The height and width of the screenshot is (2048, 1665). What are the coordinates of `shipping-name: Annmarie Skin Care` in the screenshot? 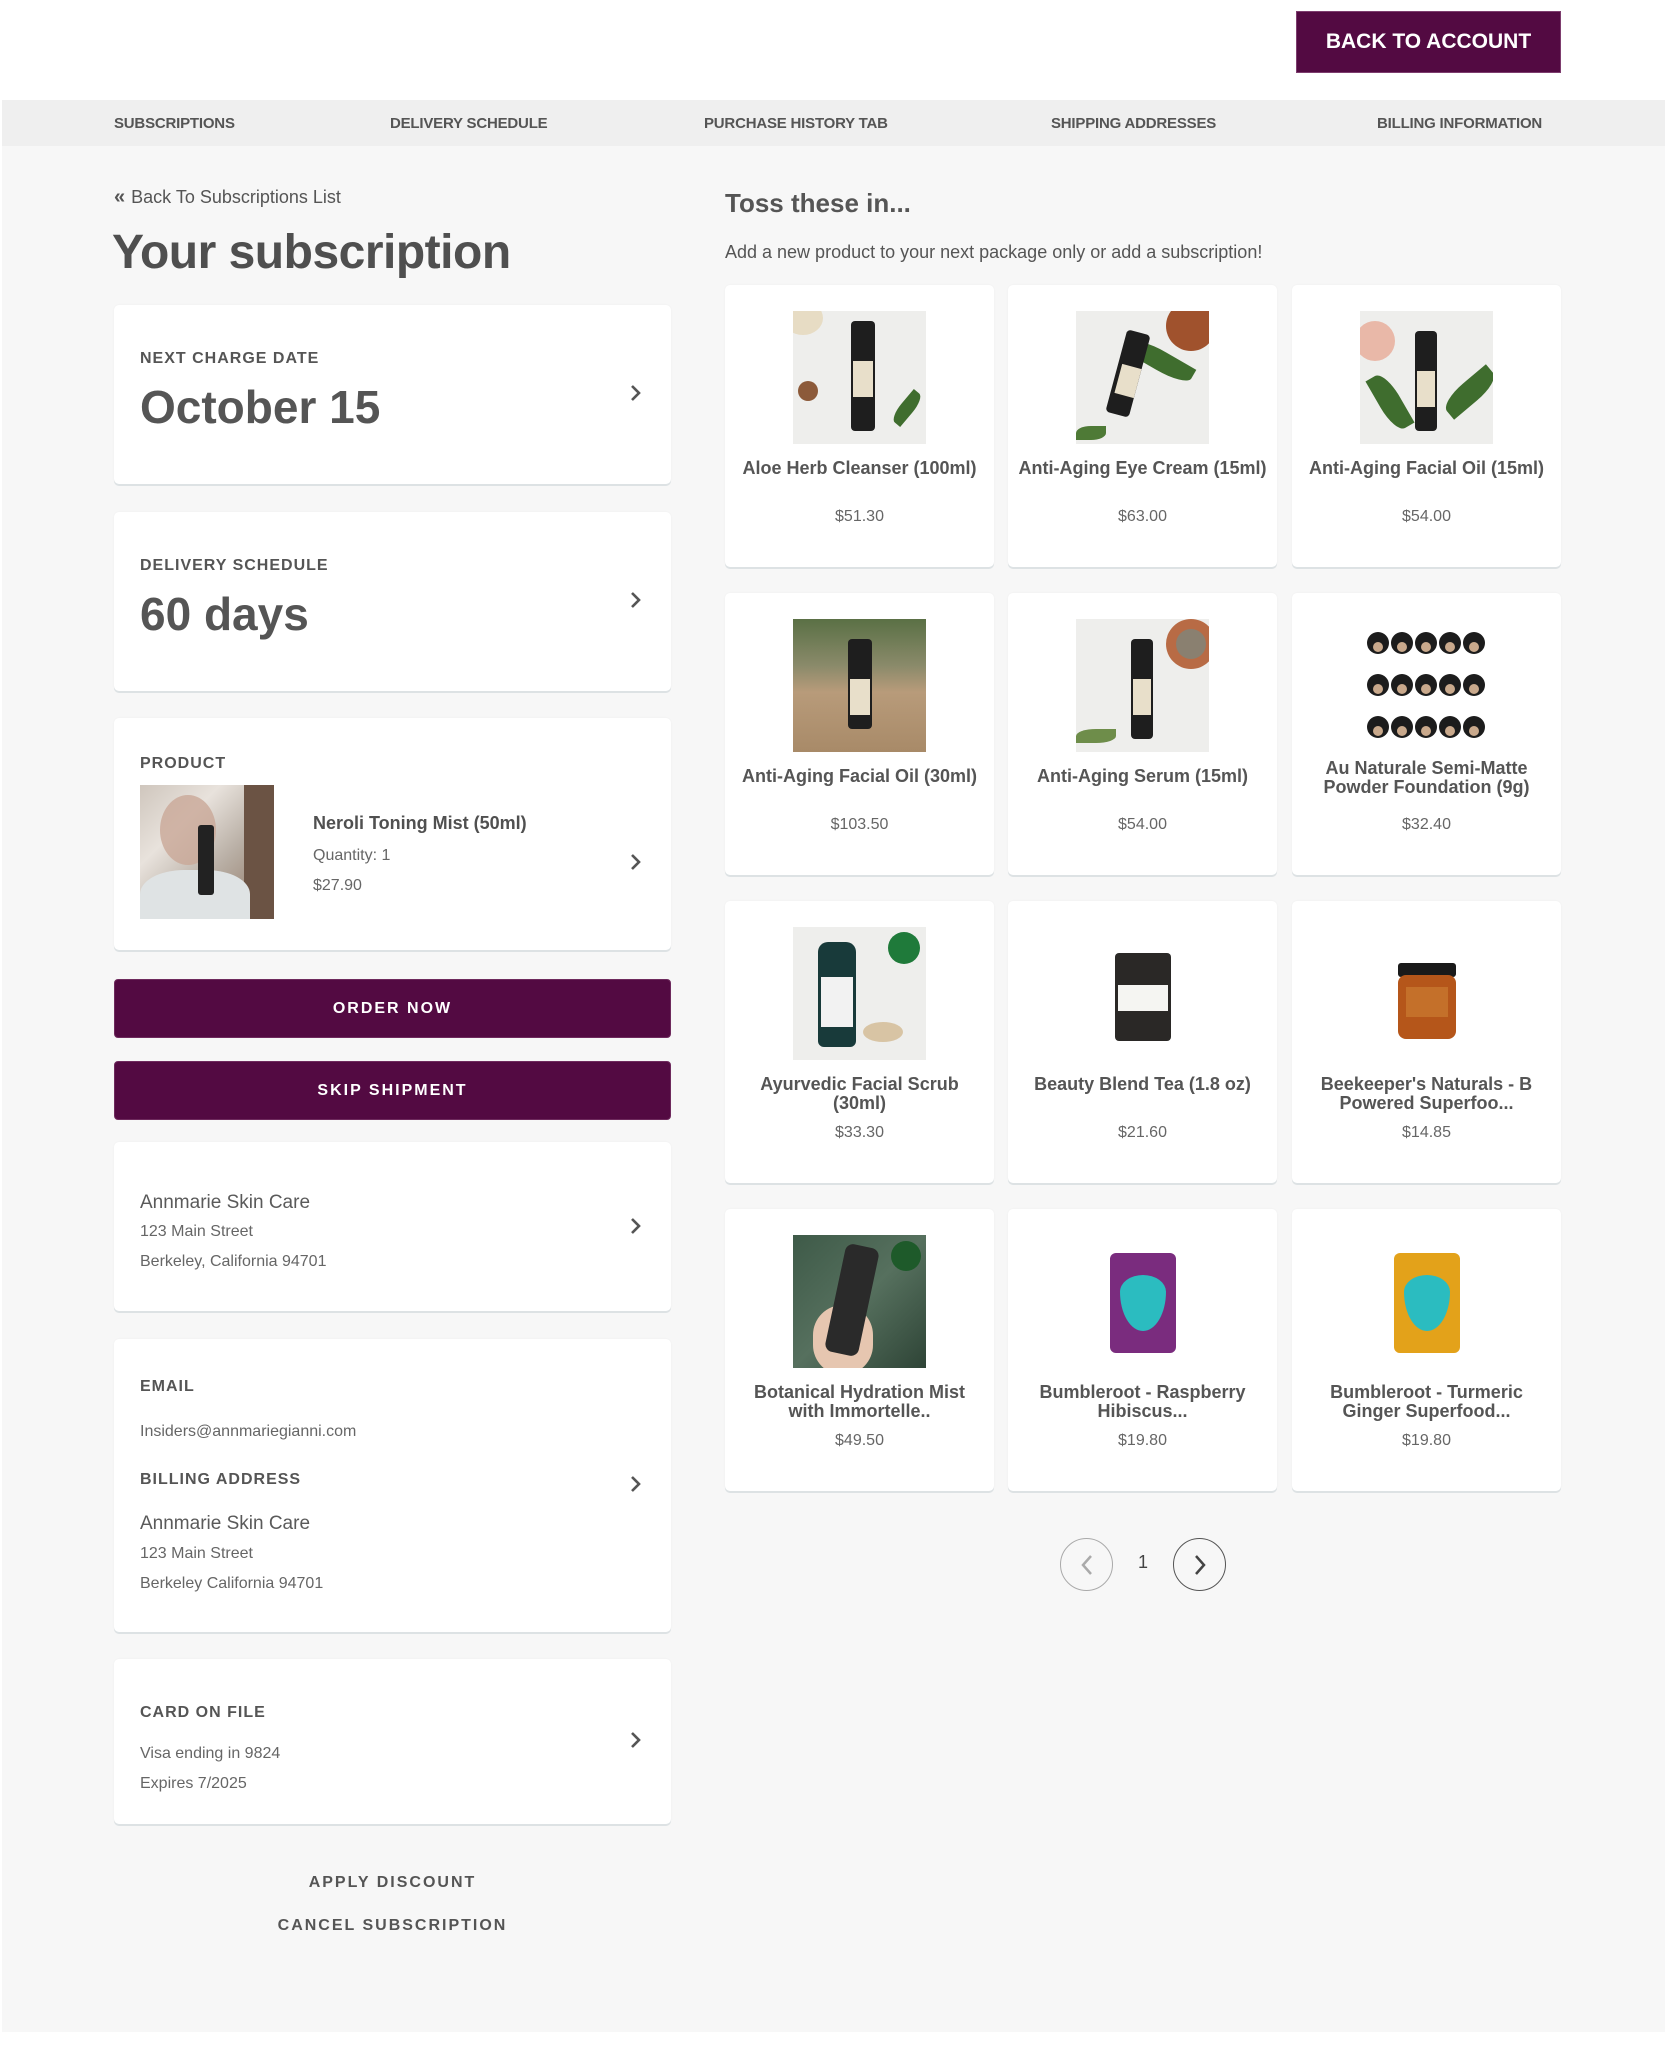 It's located at (225, 1202).